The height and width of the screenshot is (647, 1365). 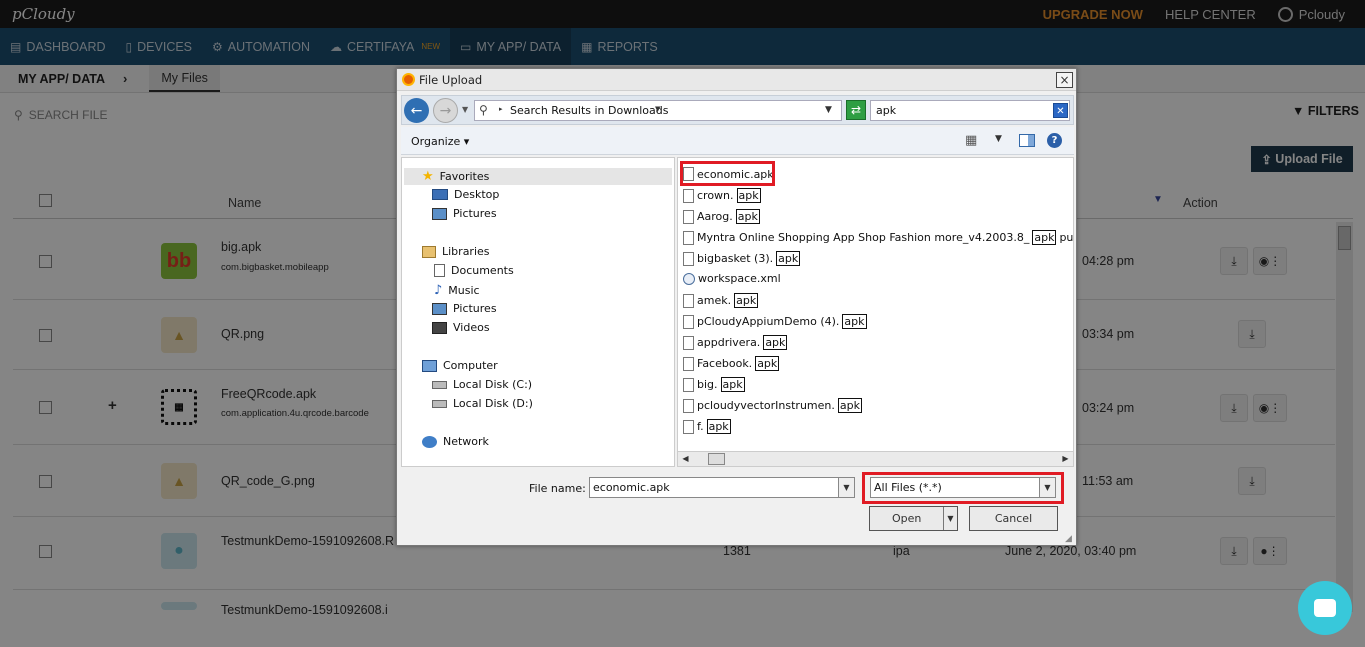 What do you see at coordinates (501, 109) in the screenshot?
I see `chevron-right-icon: ▸` at bounding box center [501, 109].